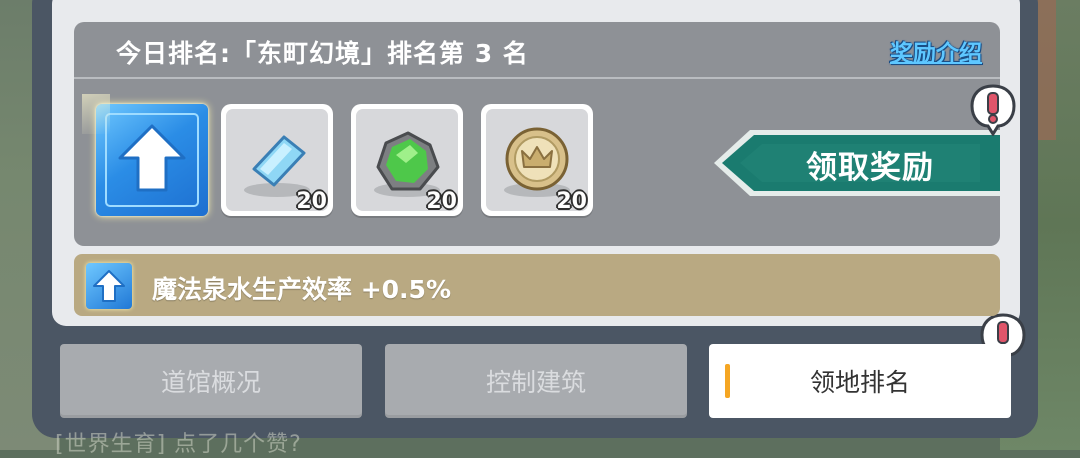 The height and width of the screenshot is (458, 1080). I want to click on tab-label: 领地排名, so click(859, 382).